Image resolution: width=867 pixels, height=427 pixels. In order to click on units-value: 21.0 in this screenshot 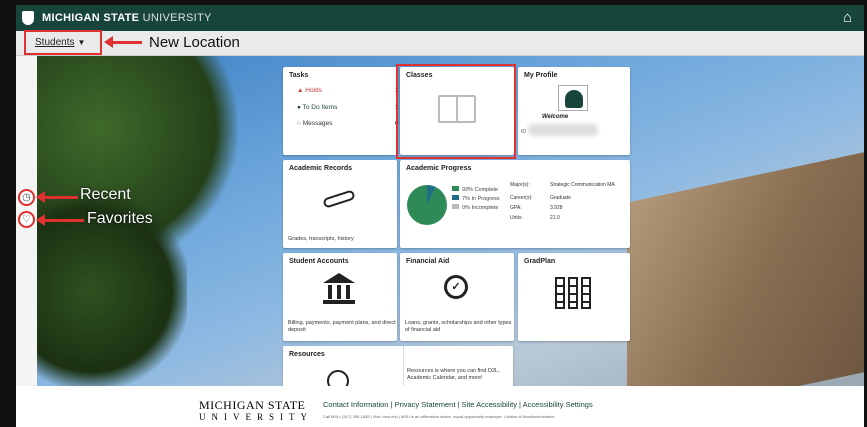, I will do `click(555, 218)`.